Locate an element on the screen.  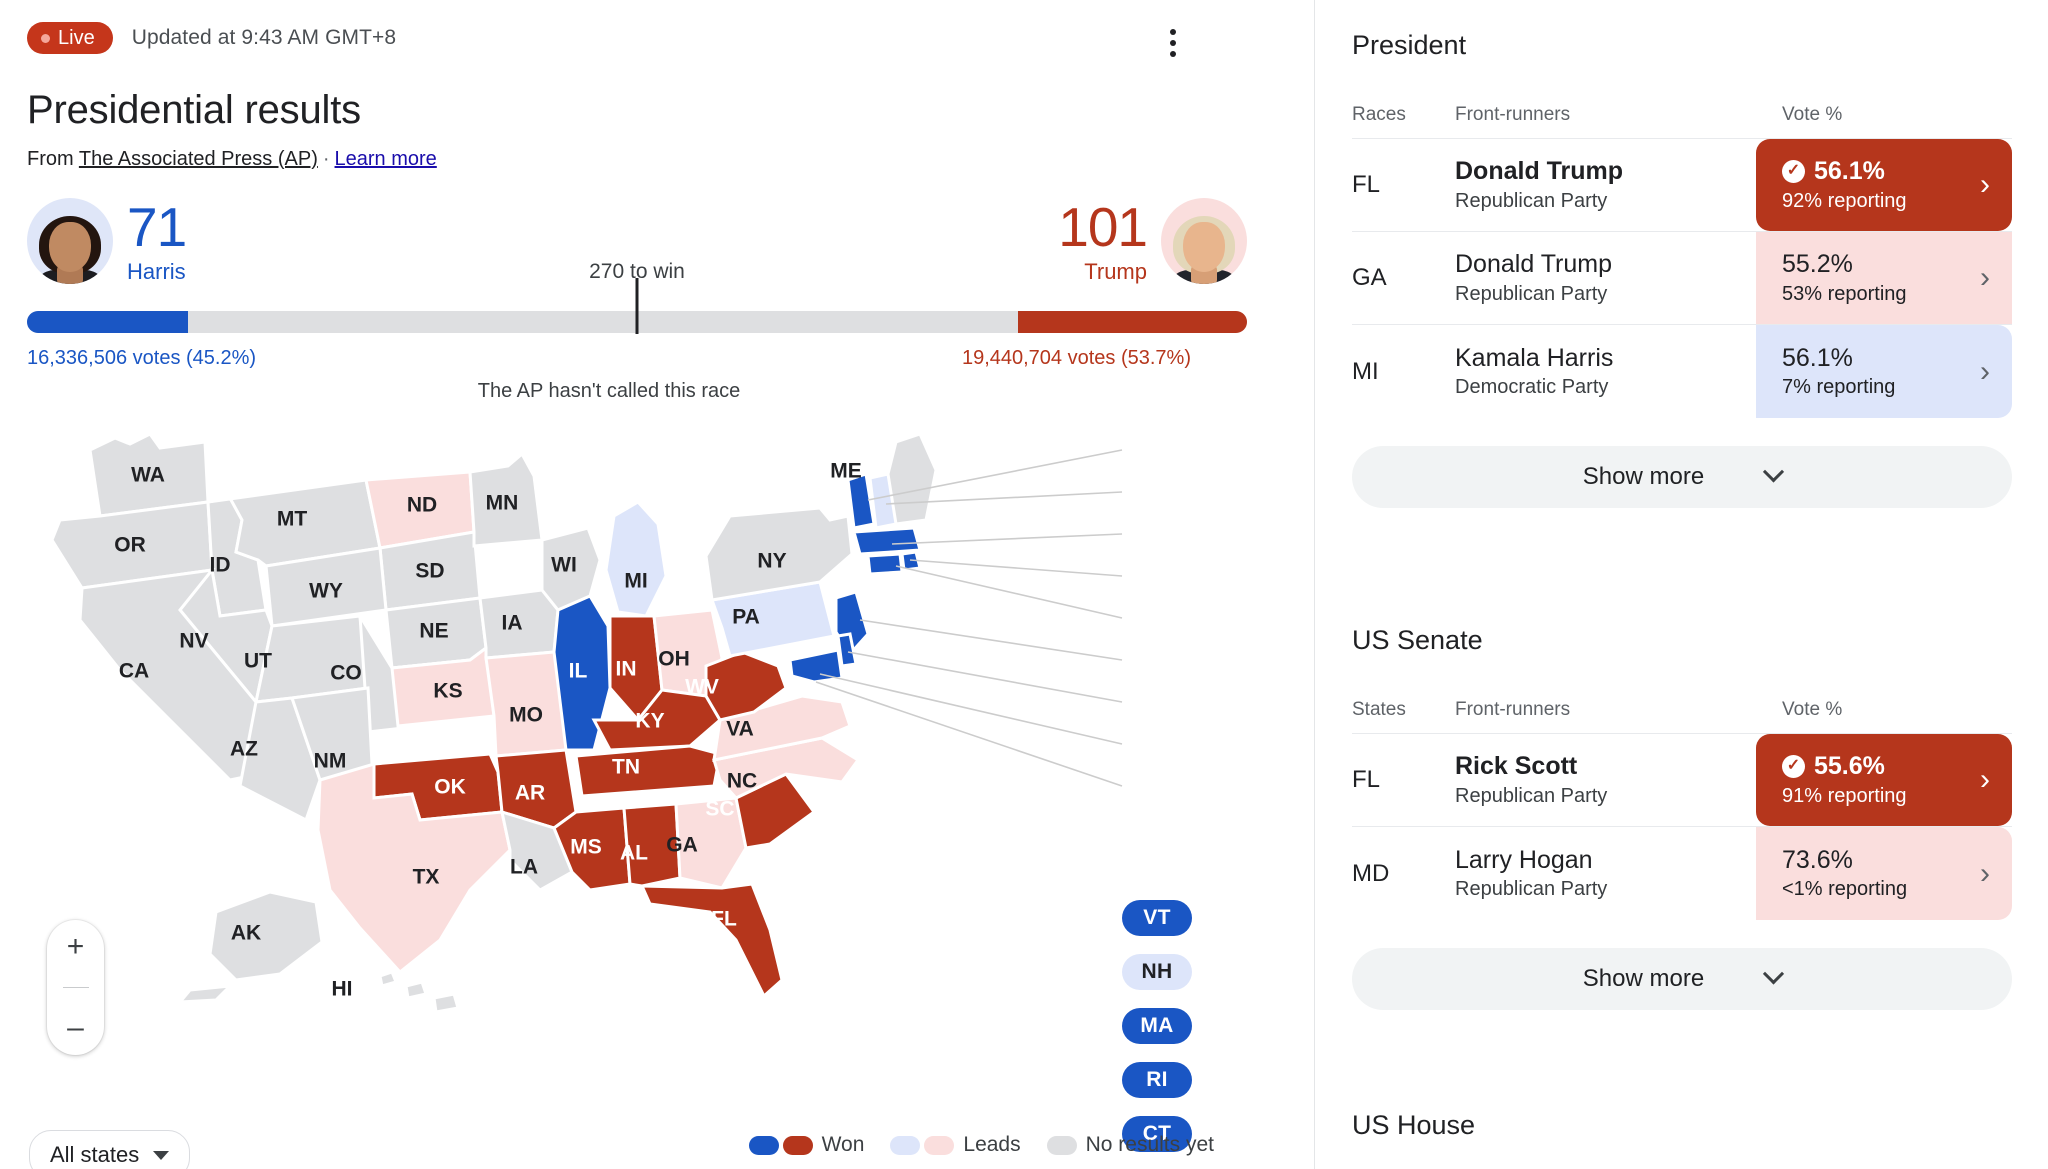
label-PA: PA is located at coordinates (746, 617).